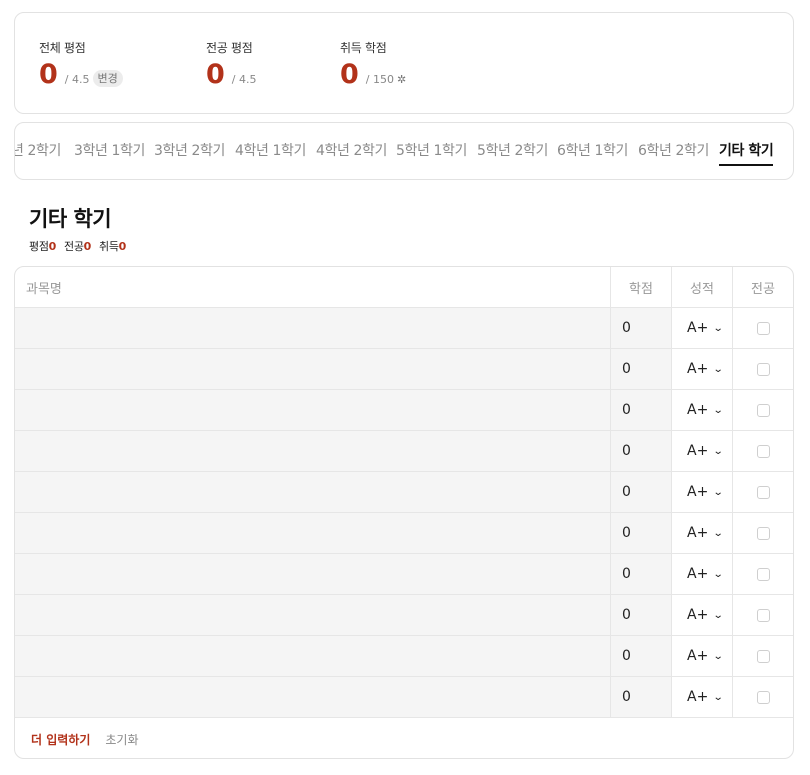  Describe the element at coordinates (52, 246) in the screenshot. I see `semester-gpa-value: 0` at that location.